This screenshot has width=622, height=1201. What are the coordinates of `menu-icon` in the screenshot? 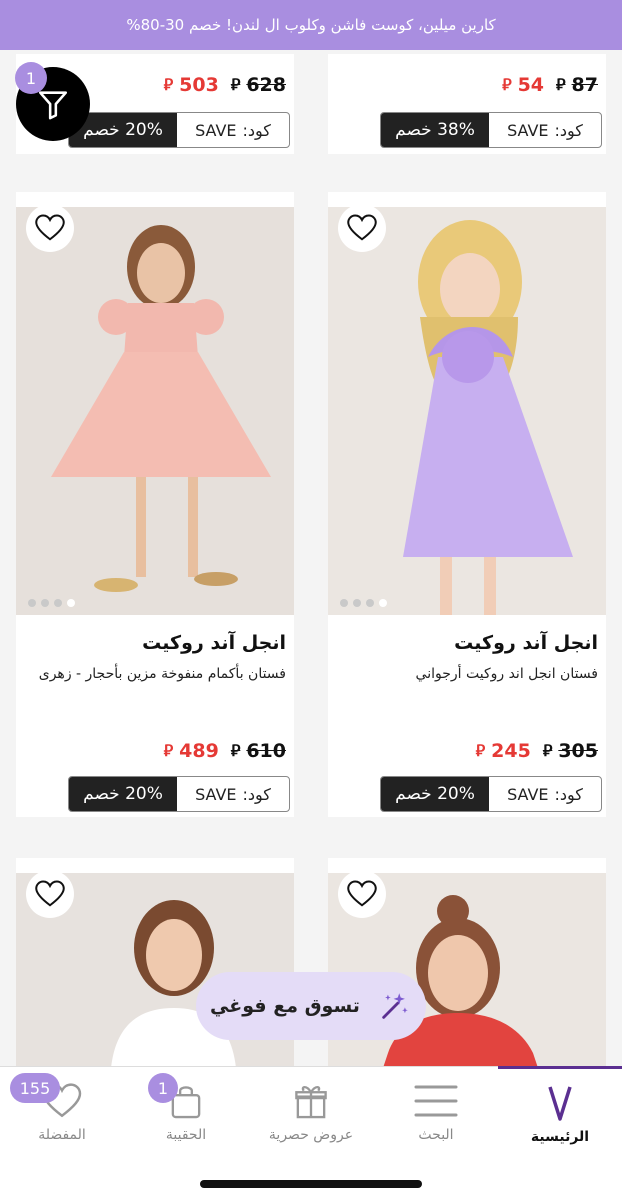 It's located at (436, 1101).